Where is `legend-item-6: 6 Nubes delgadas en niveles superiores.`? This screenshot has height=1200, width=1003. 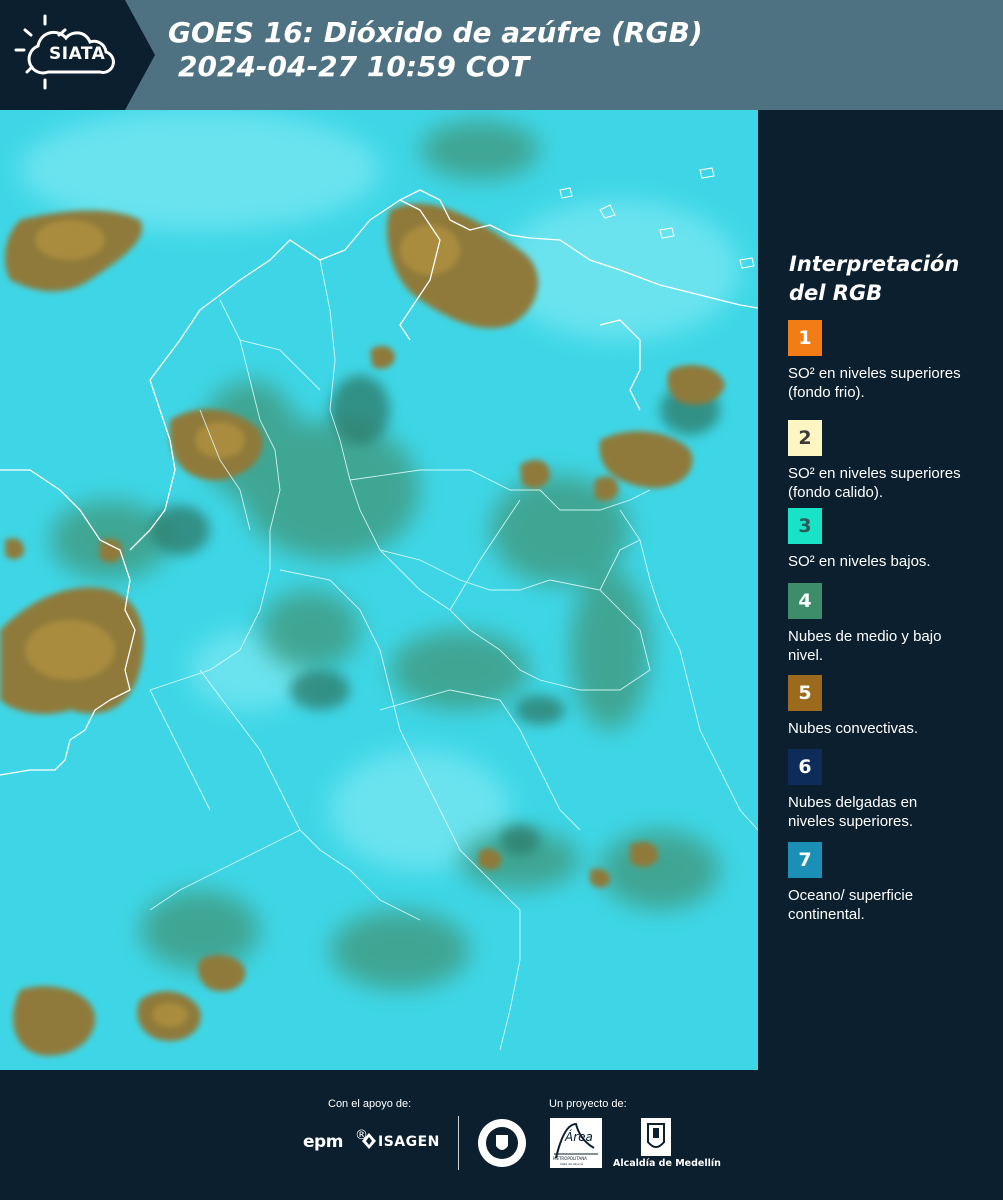
legend-item-6: 6 Nubes delgadas en niveles superiores. is located at coordinates (888, 790).